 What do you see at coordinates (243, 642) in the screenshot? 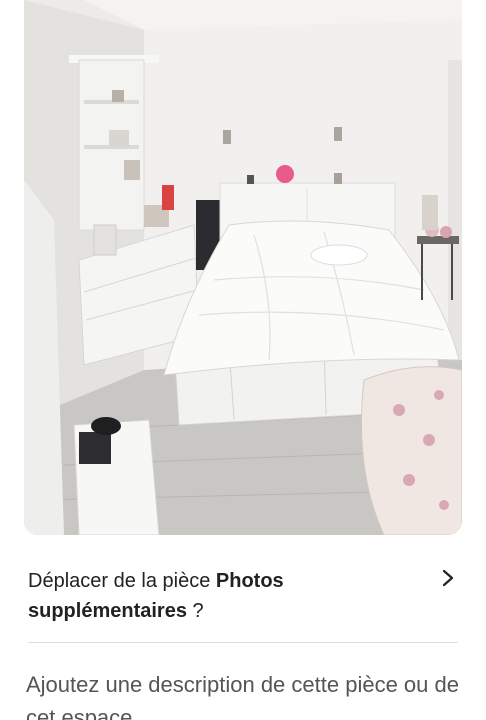
I see `divider` at bounding box center [243, 642].